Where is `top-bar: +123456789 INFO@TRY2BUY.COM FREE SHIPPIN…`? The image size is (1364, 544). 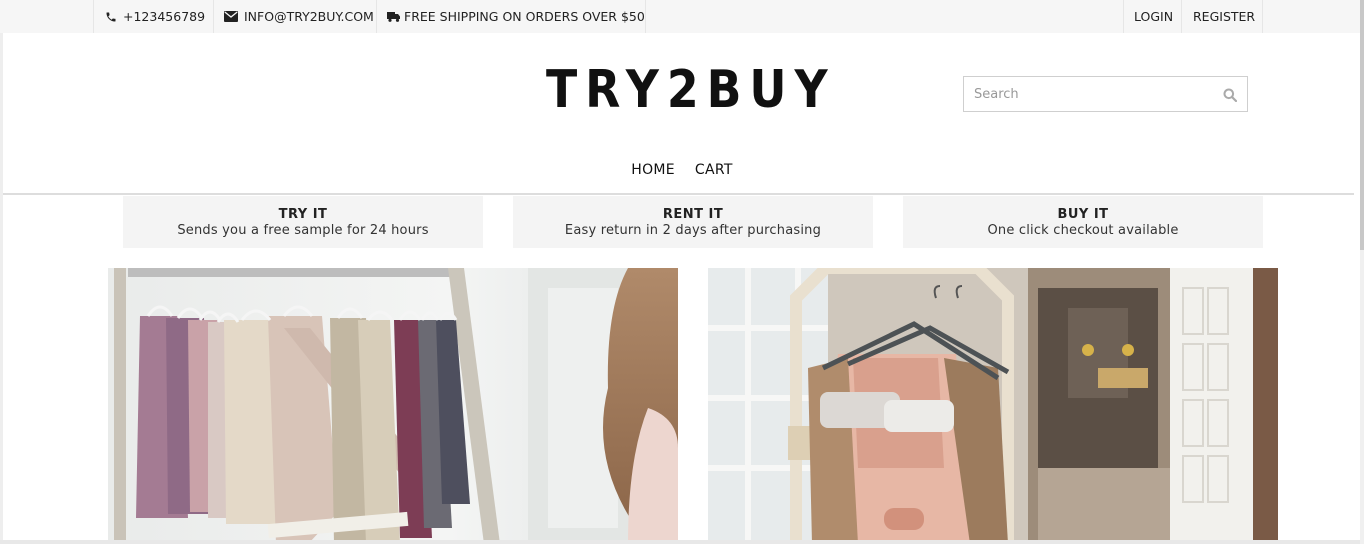
top-bar: +123456789 INFO@TRY2BUY.COM FREE SHIPPIN… is located at coordinates (680, 16).